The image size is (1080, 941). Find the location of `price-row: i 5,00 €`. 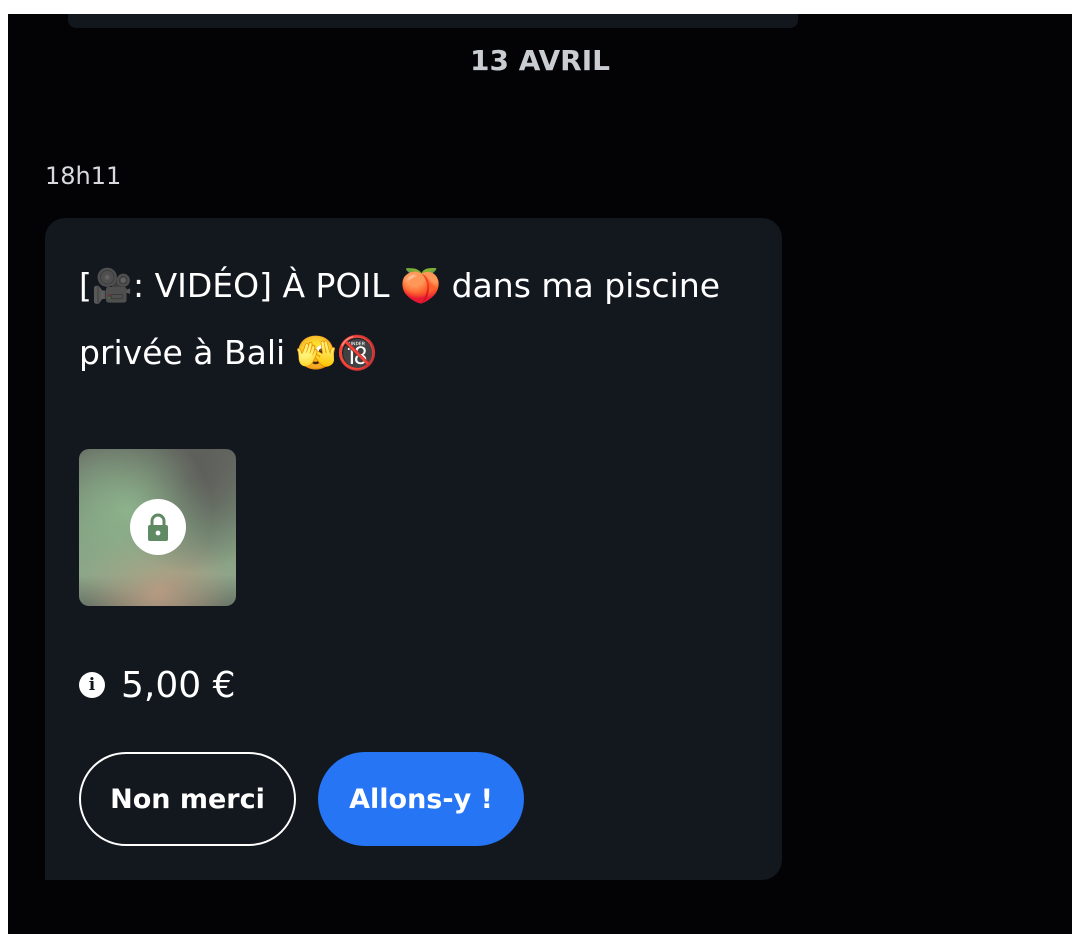

price-row: i 5,00 € is located at coordinates (157, 685).